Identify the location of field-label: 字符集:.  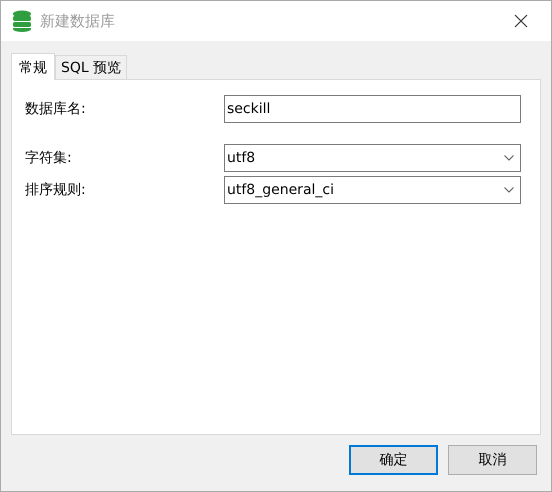
(49, 158).